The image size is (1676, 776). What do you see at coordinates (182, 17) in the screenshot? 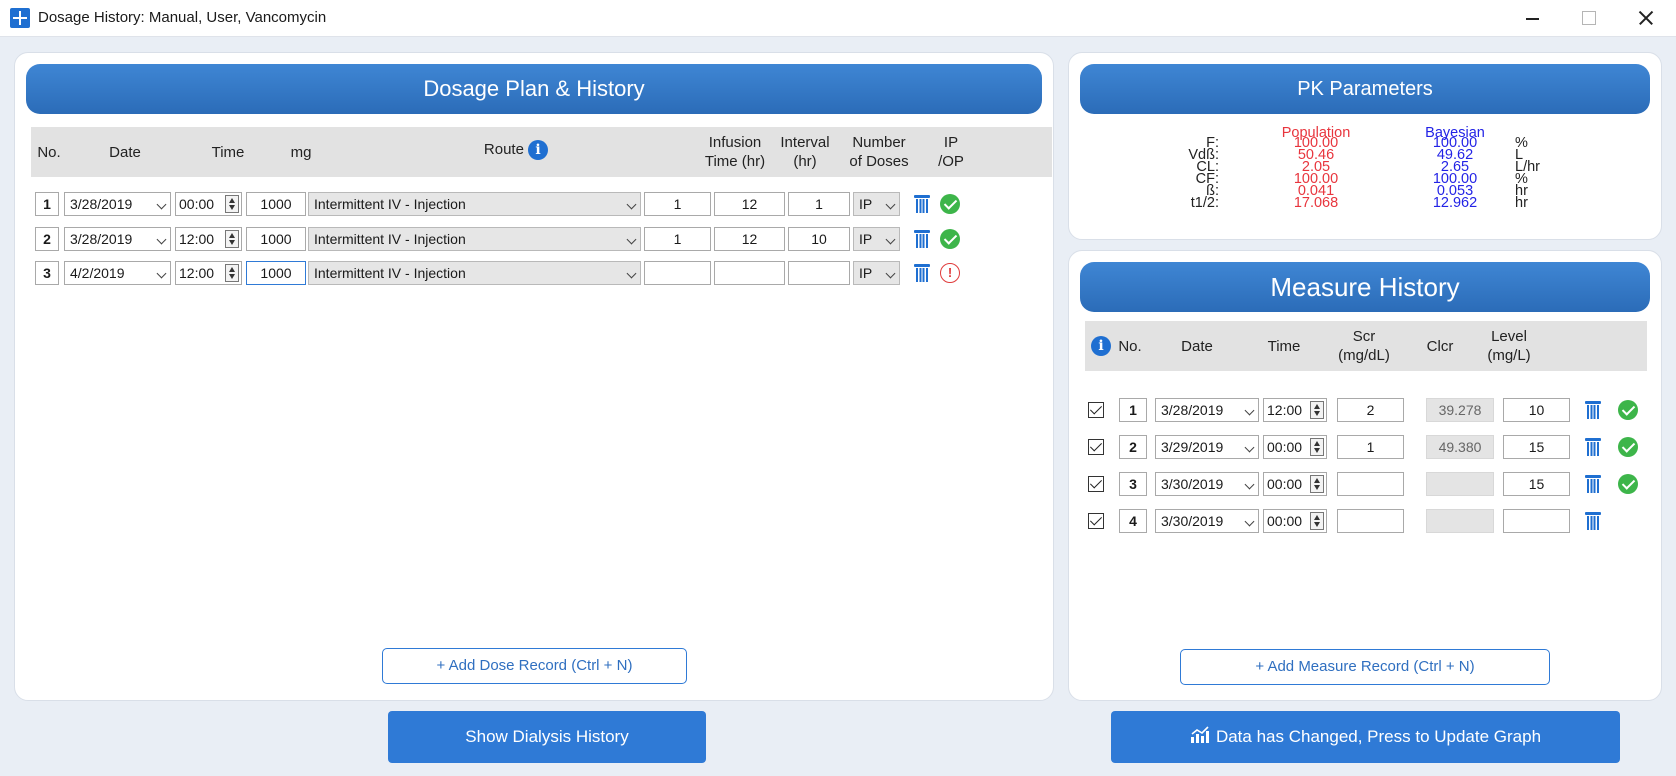
I see `window-title: Dosage History: Manual, User, Vancomycin` at bounding box center [182, 17].